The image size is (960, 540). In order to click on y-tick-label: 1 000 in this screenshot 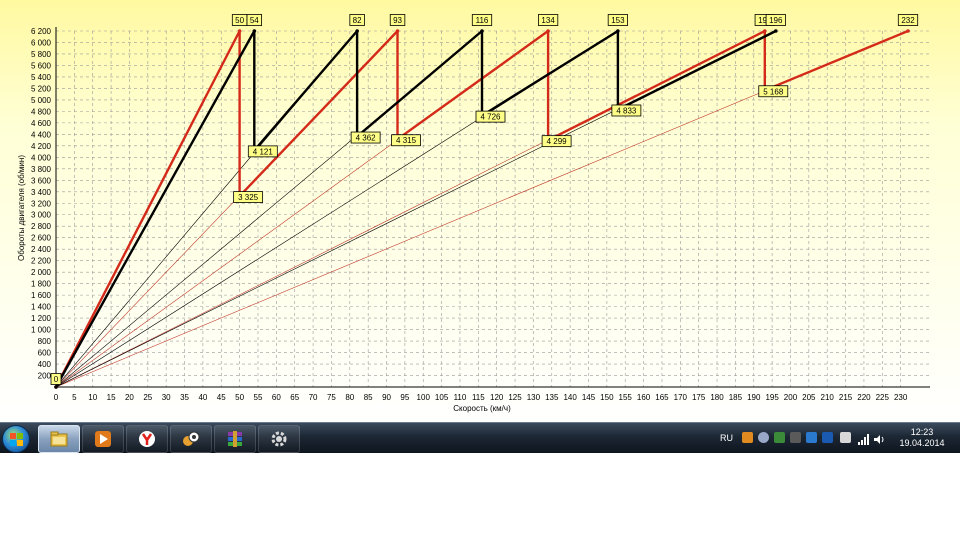, I will do `click(41, 330)`.